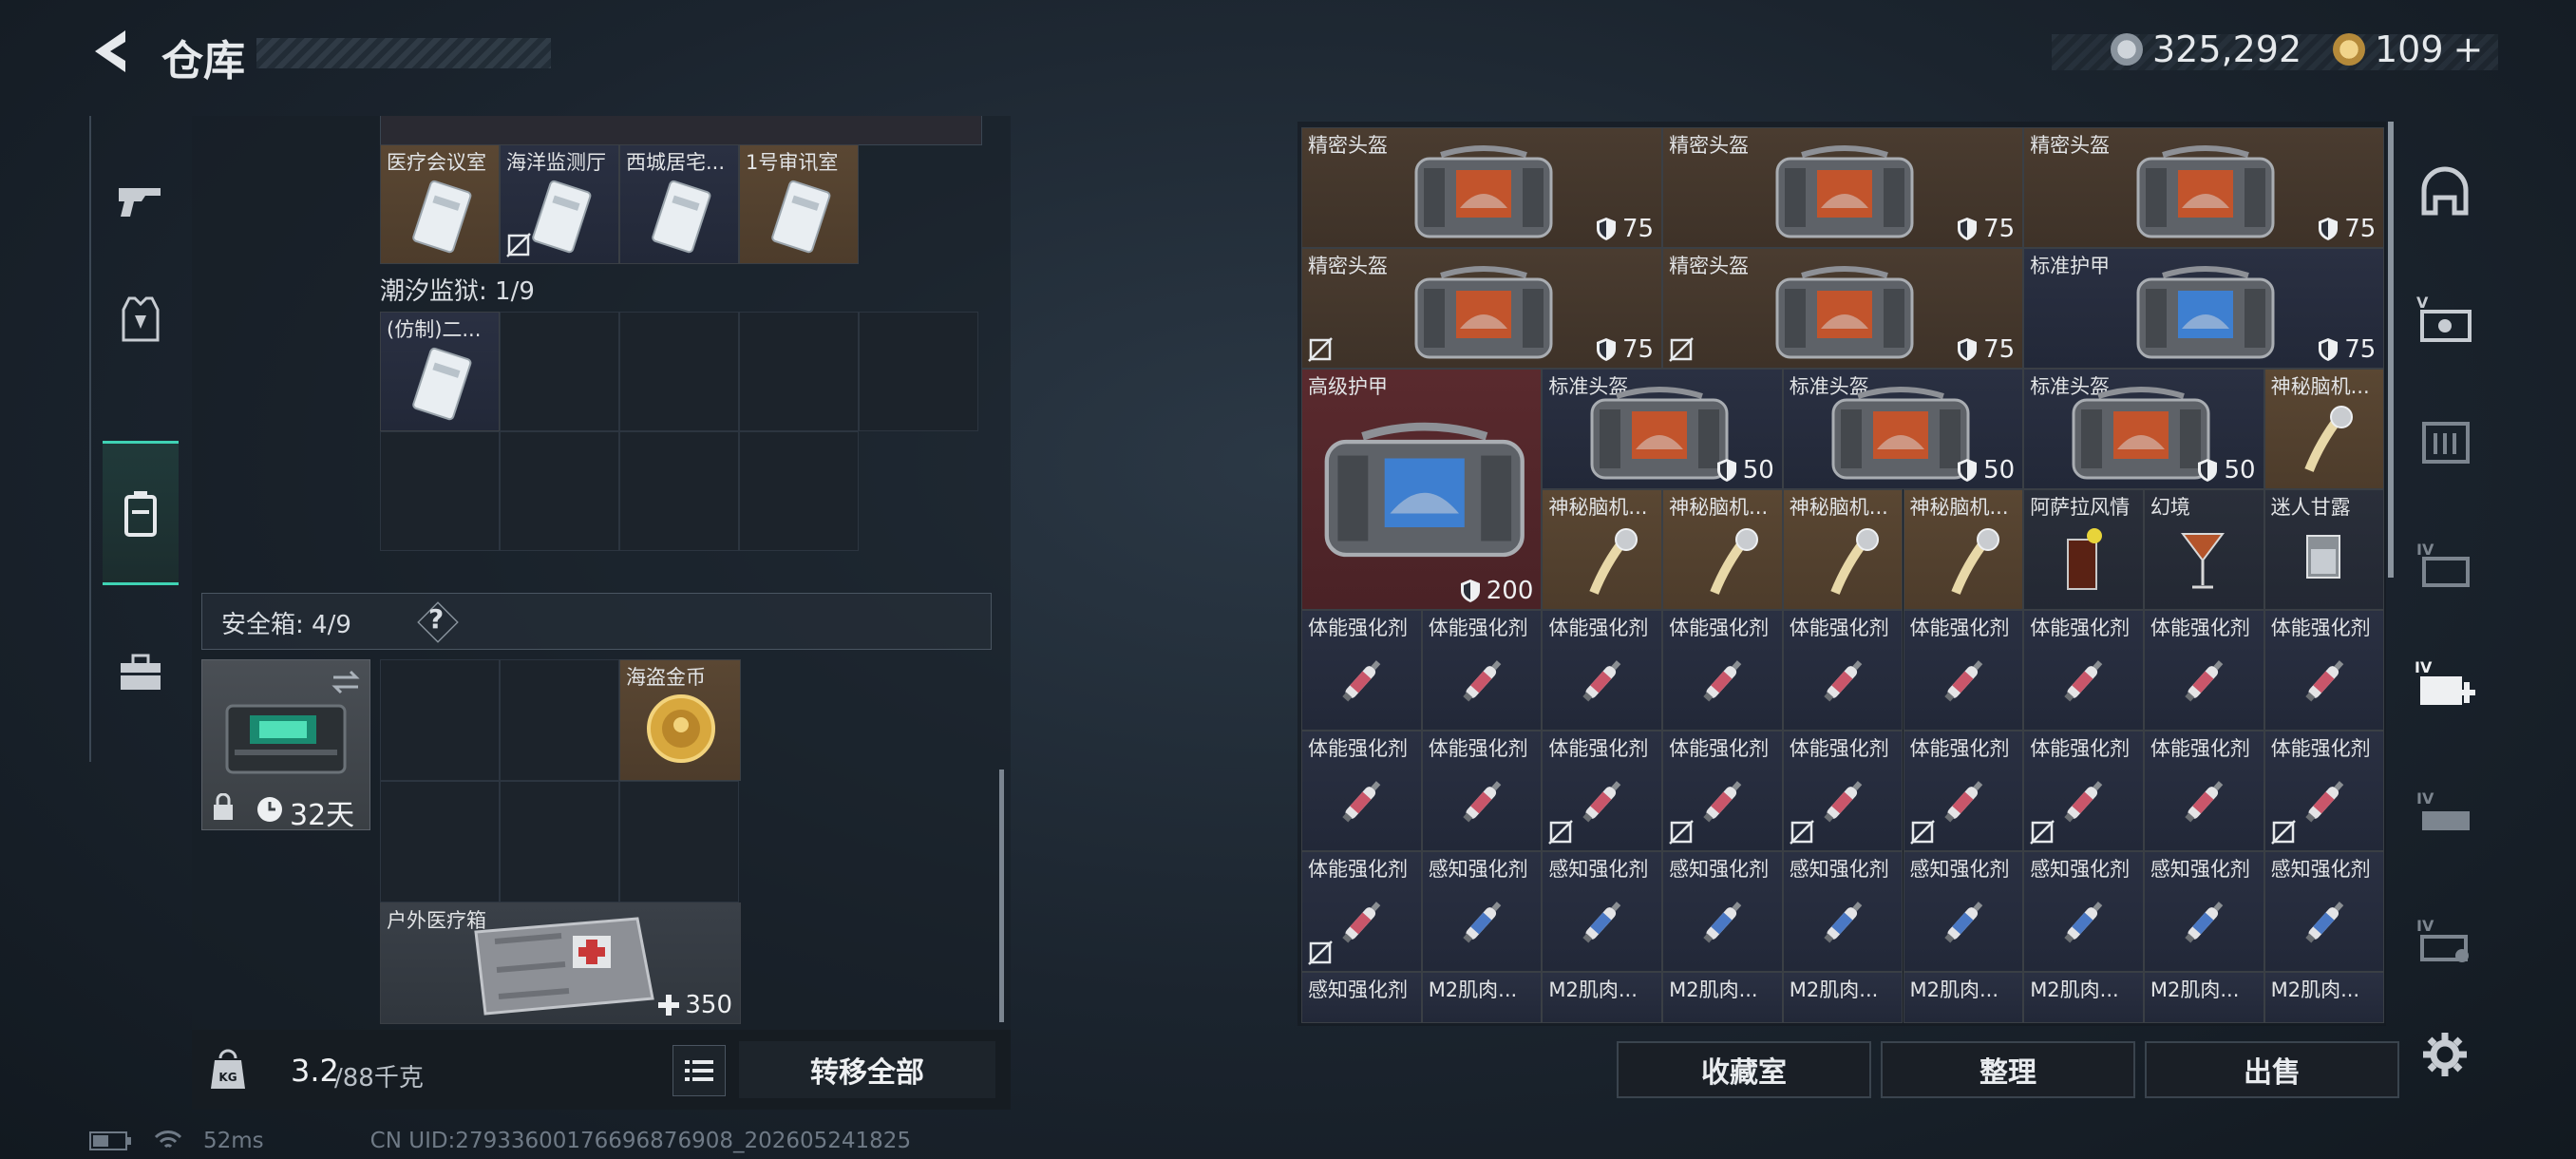  What do you see at coordinates (680, 720) in the screenshot?
I see `pirate-coin-item: 海盗金币` at bounding box center [680, 720].